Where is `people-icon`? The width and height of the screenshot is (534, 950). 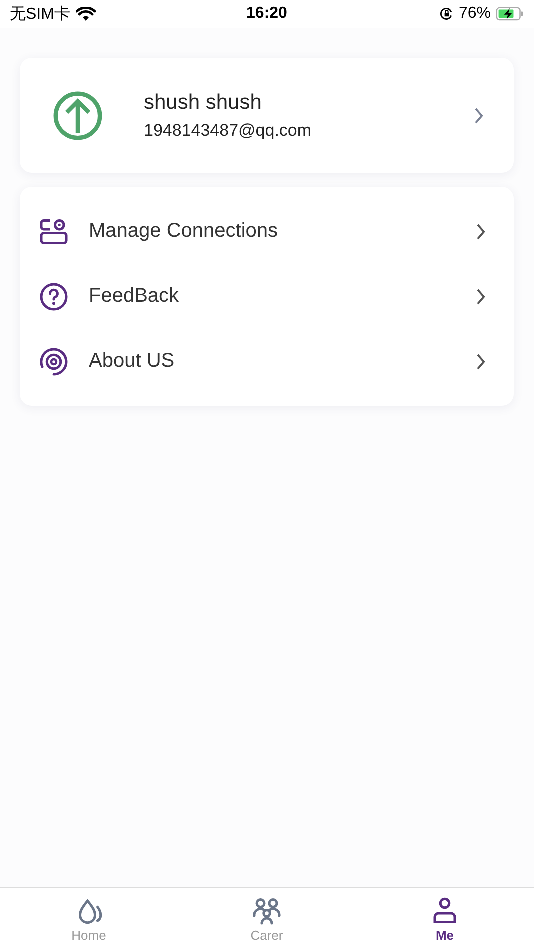 people-icon is located at coordinates (267, 911).